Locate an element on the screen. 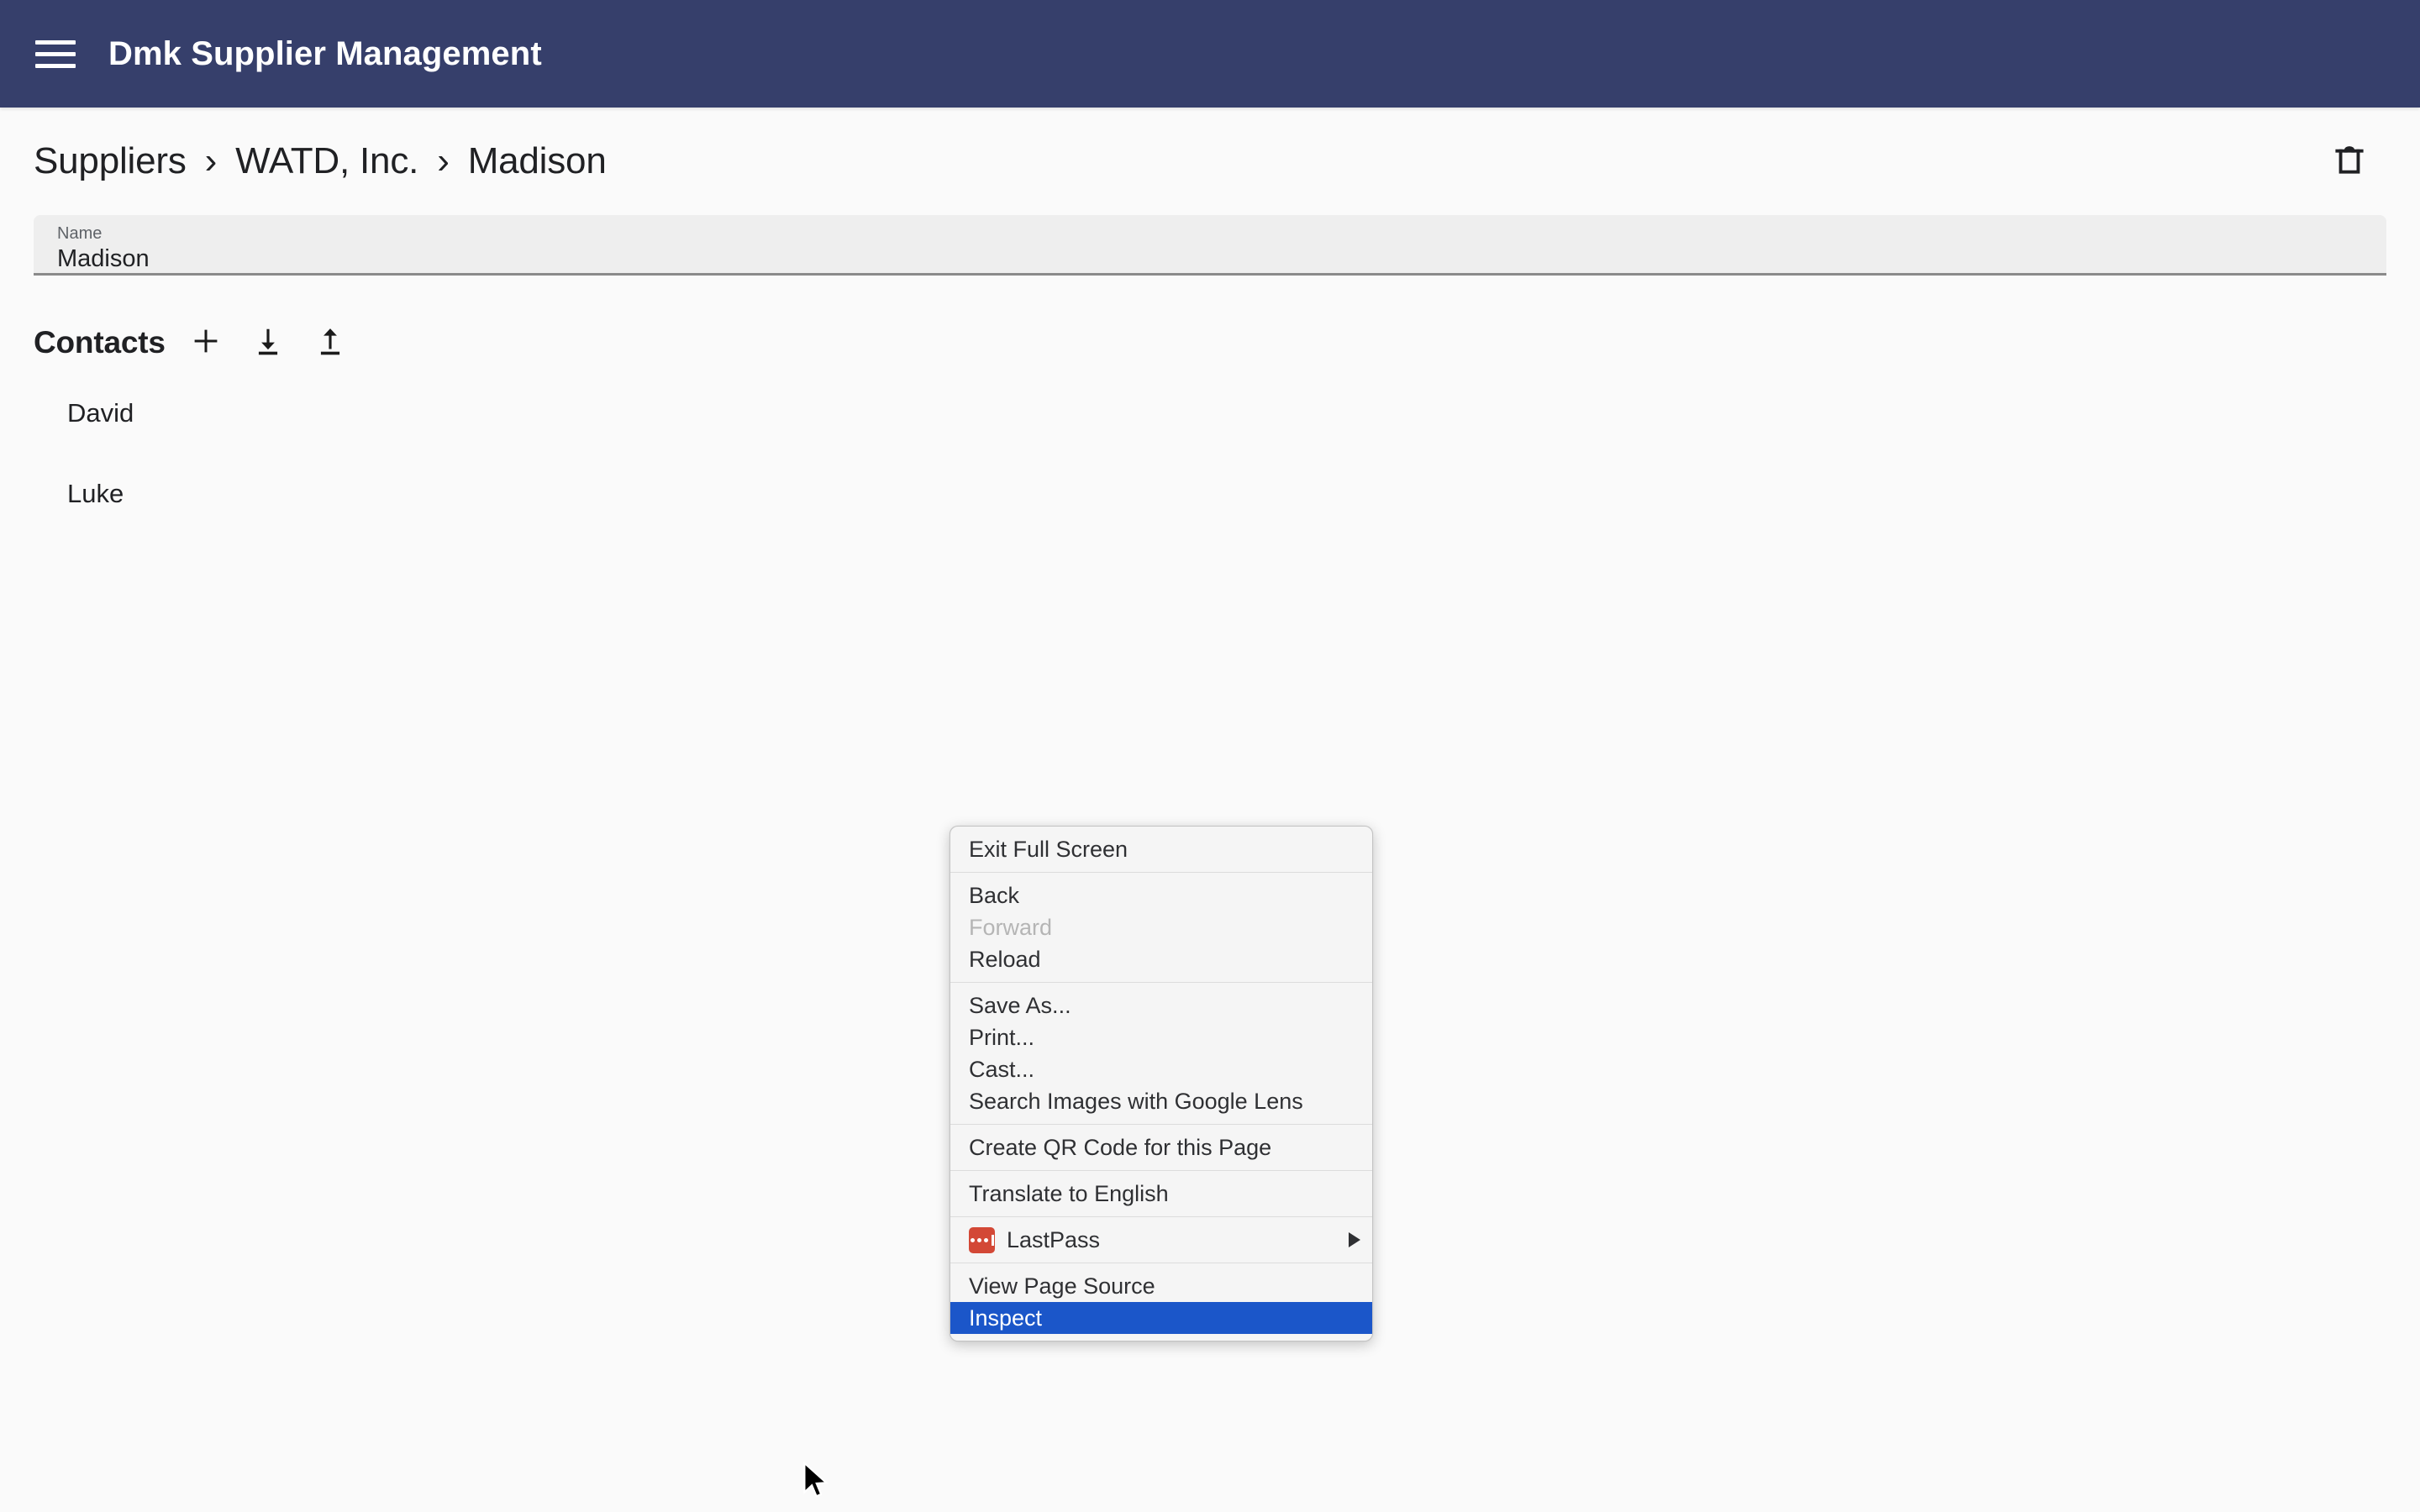 This screenshot has height=1512, width=2420. upload-icon is located at coordinates (330, 343).